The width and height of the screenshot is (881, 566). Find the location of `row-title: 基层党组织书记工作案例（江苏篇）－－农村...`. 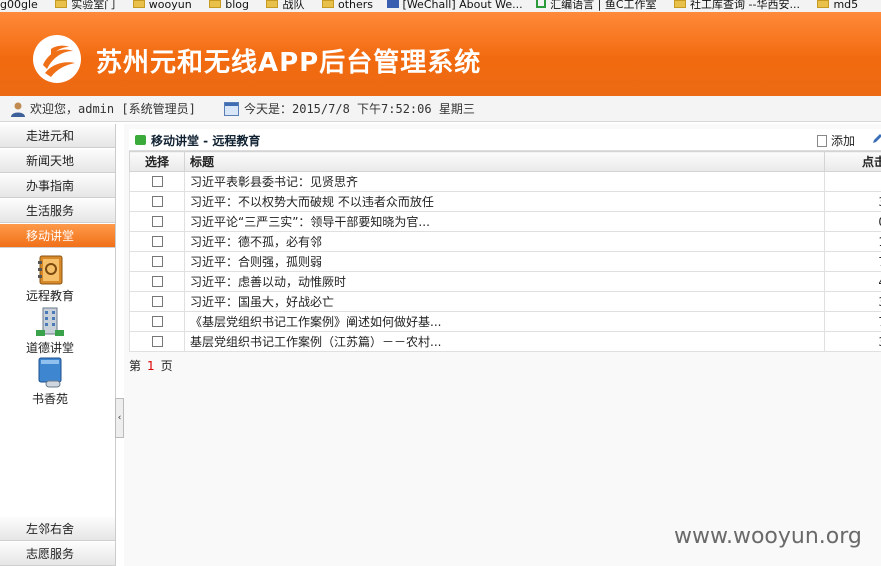

row-title: 基层党组织书记工作案例（江苏篇）－－农村... is located at coordinates (504, 341).